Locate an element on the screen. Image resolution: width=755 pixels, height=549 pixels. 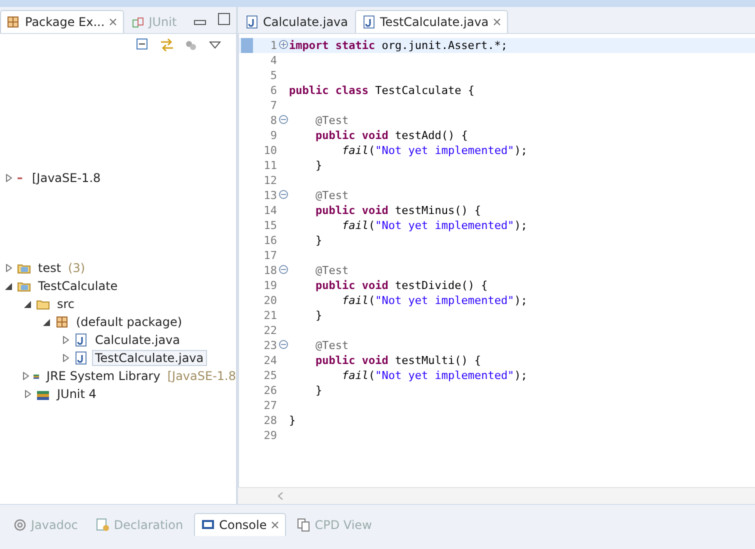
line-number: 28 is located at coordinates (269, 420).